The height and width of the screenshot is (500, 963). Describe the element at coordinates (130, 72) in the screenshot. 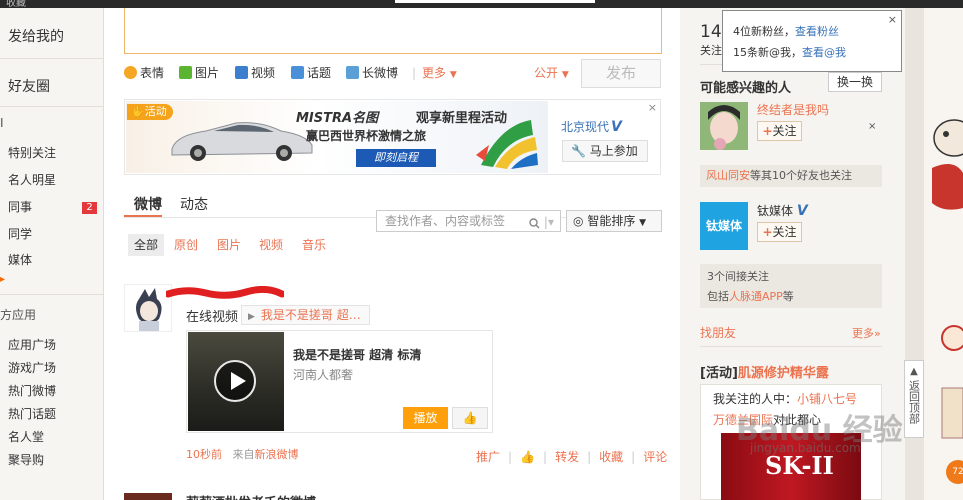

I see `smile-icon` at that location.